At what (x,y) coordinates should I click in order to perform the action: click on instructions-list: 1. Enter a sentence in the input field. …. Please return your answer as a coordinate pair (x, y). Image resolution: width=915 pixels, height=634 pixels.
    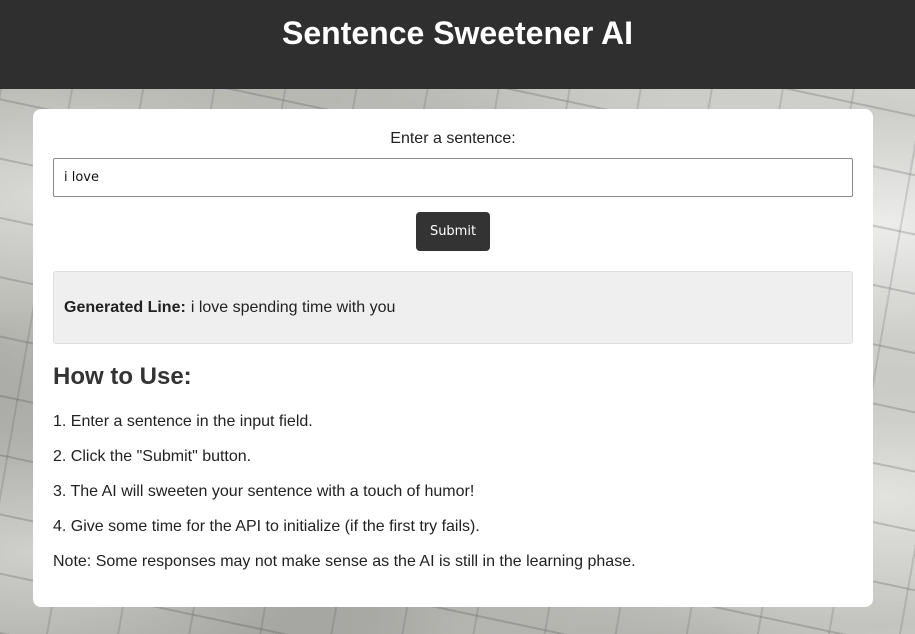
    Looking at the image, I should click on (266, 482).